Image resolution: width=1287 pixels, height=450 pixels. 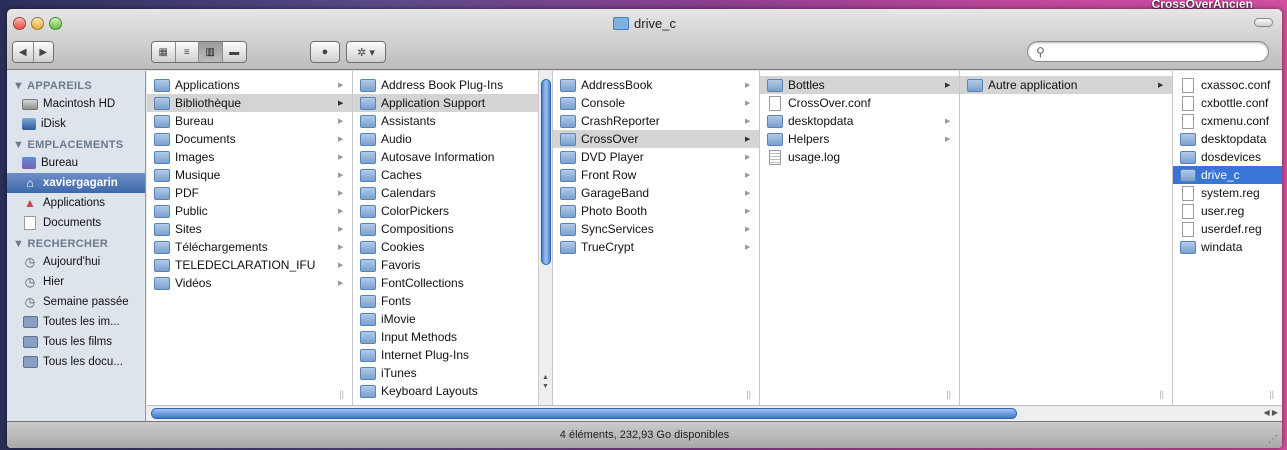 I want to click on list-view-button: ≡, so click(x=187, y=52).